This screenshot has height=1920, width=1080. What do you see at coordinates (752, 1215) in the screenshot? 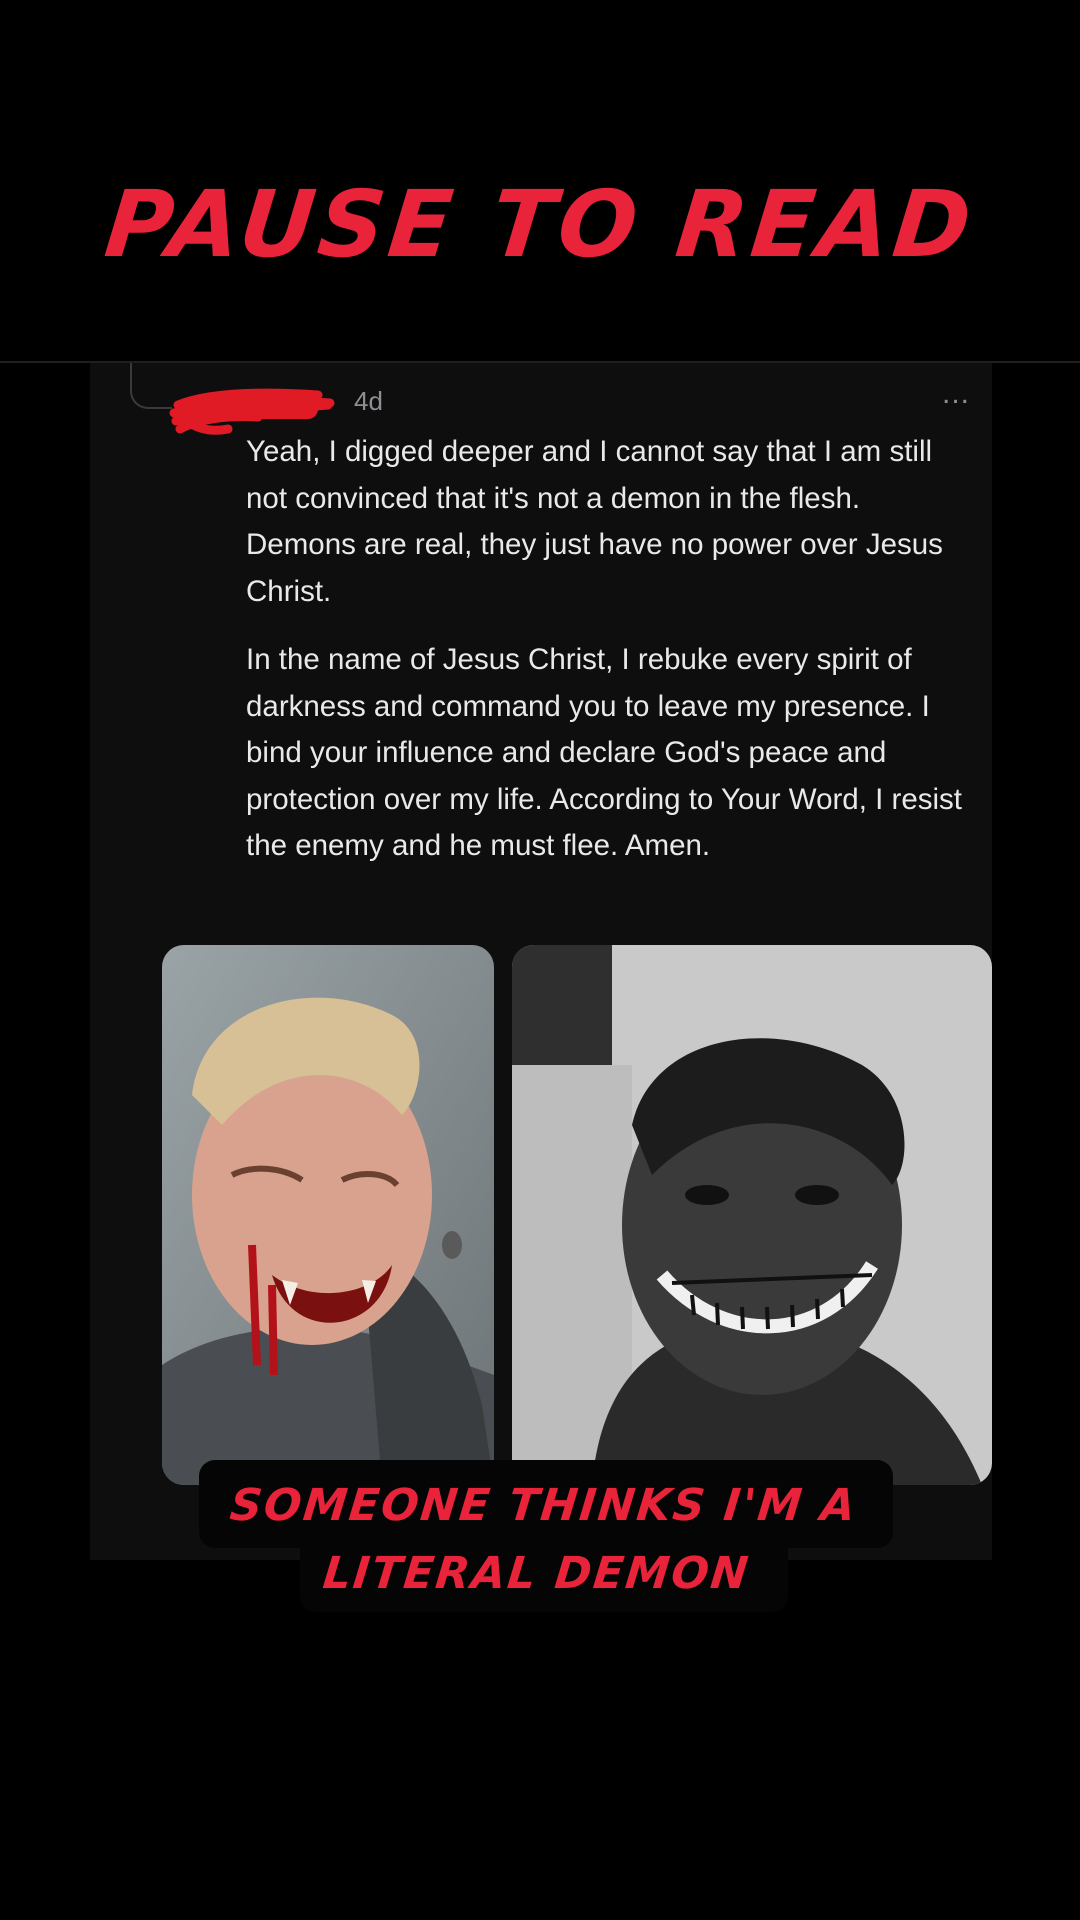
I see `photo-right` at bounding box center [752, 1215].